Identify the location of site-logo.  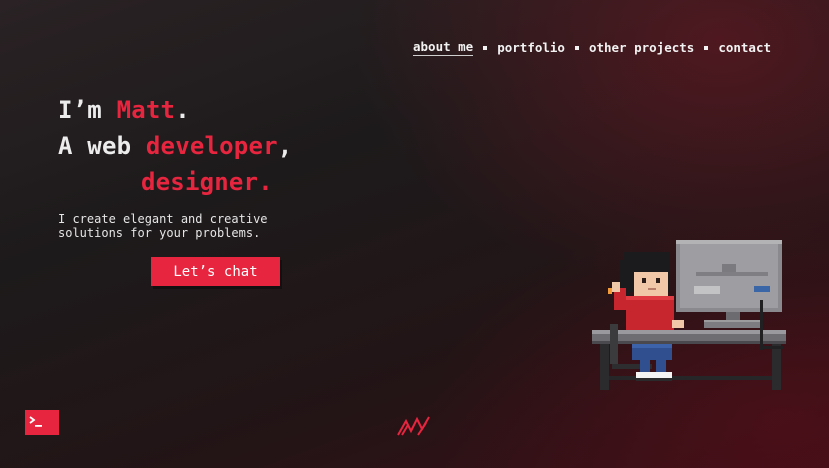
(414, 428).